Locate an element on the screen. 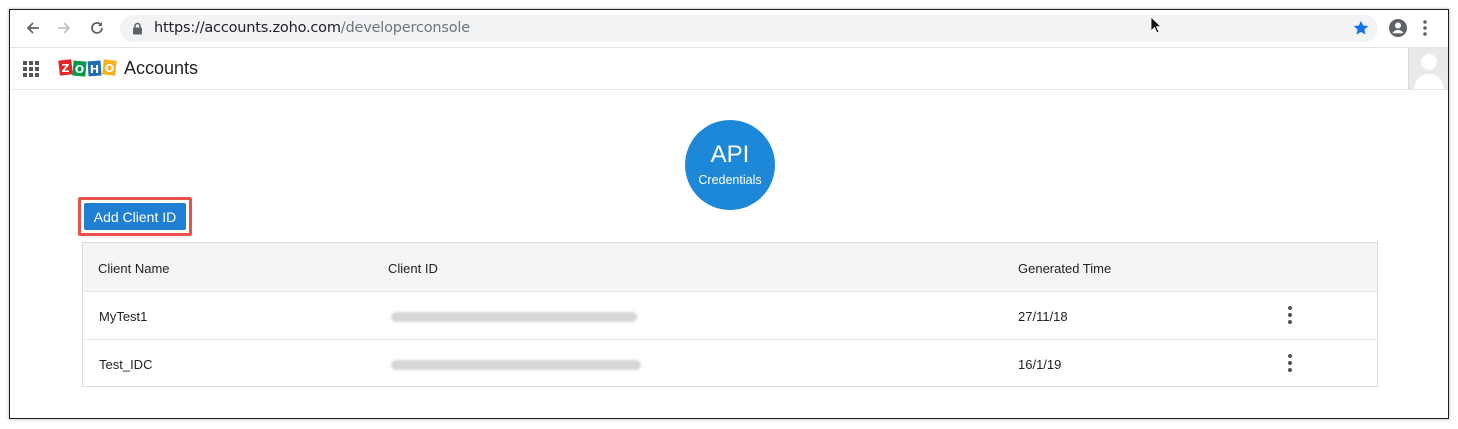 The image size is (1458, 429). header-client-id: Client ID is located at coordinates (413, 268).